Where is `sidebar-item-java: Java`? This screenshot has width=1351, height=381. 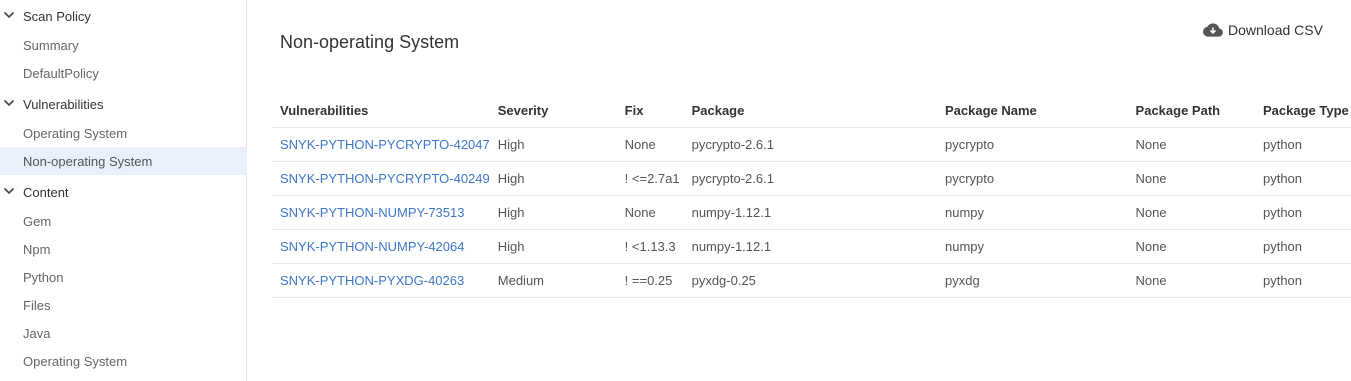 sidebar-item-java: Java is located at coordinates (123, 333).